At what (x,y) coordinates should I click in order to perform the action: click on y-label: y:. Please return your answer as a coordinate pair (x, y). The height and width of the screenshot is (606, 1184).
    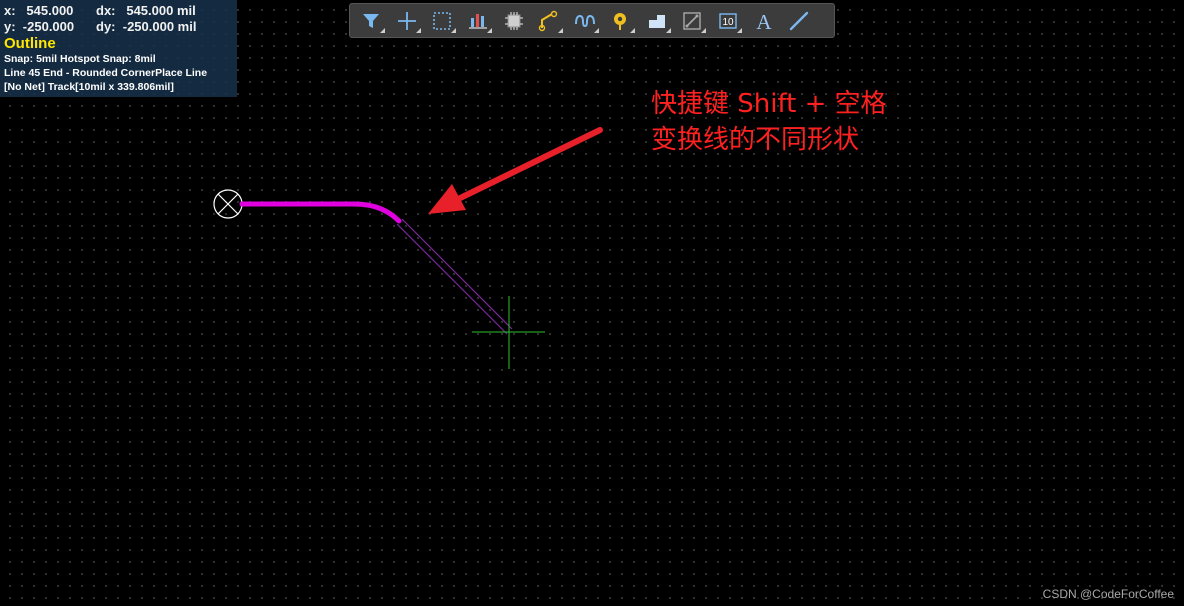
    Looking at the image, I should click on (10, 26).